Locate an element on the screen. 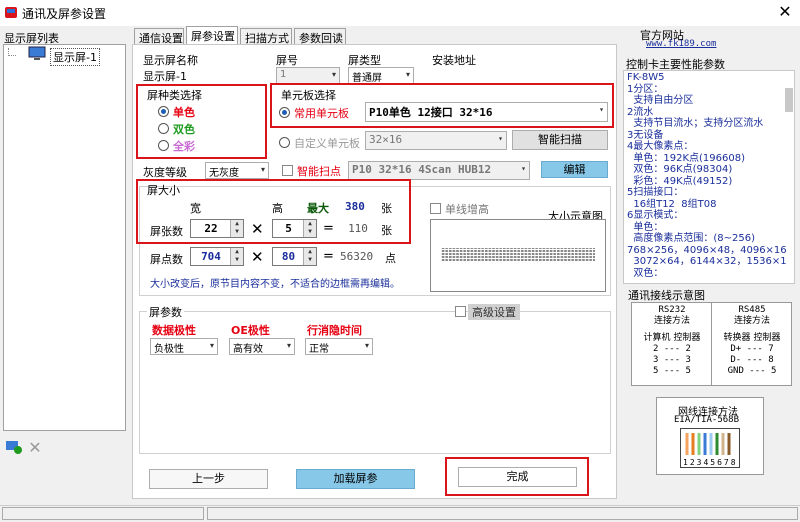 The height and width of the screenshot is (522, 800). perf-line: 16组T12 8组T08 is located at coordinates (672, 204).